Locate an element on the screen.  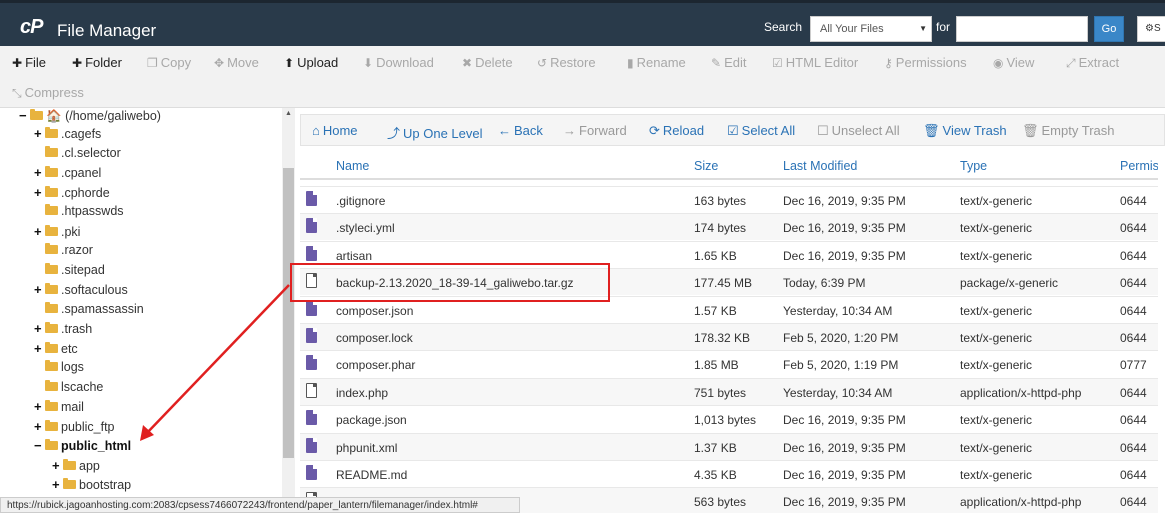
tree-item: + public_ftp is located at coordinates (74, 428).